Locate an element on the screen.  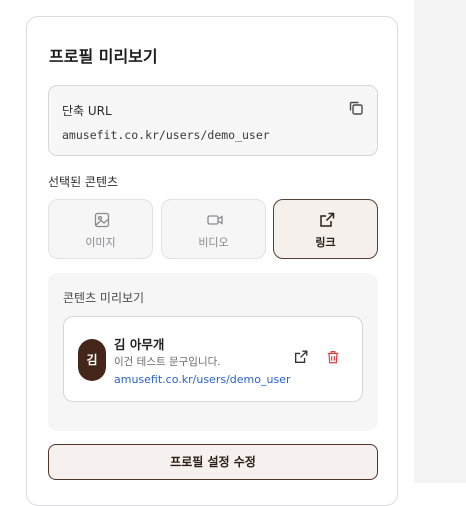
content-type-video-label: 비디오 is located at coordinates (213, 242).